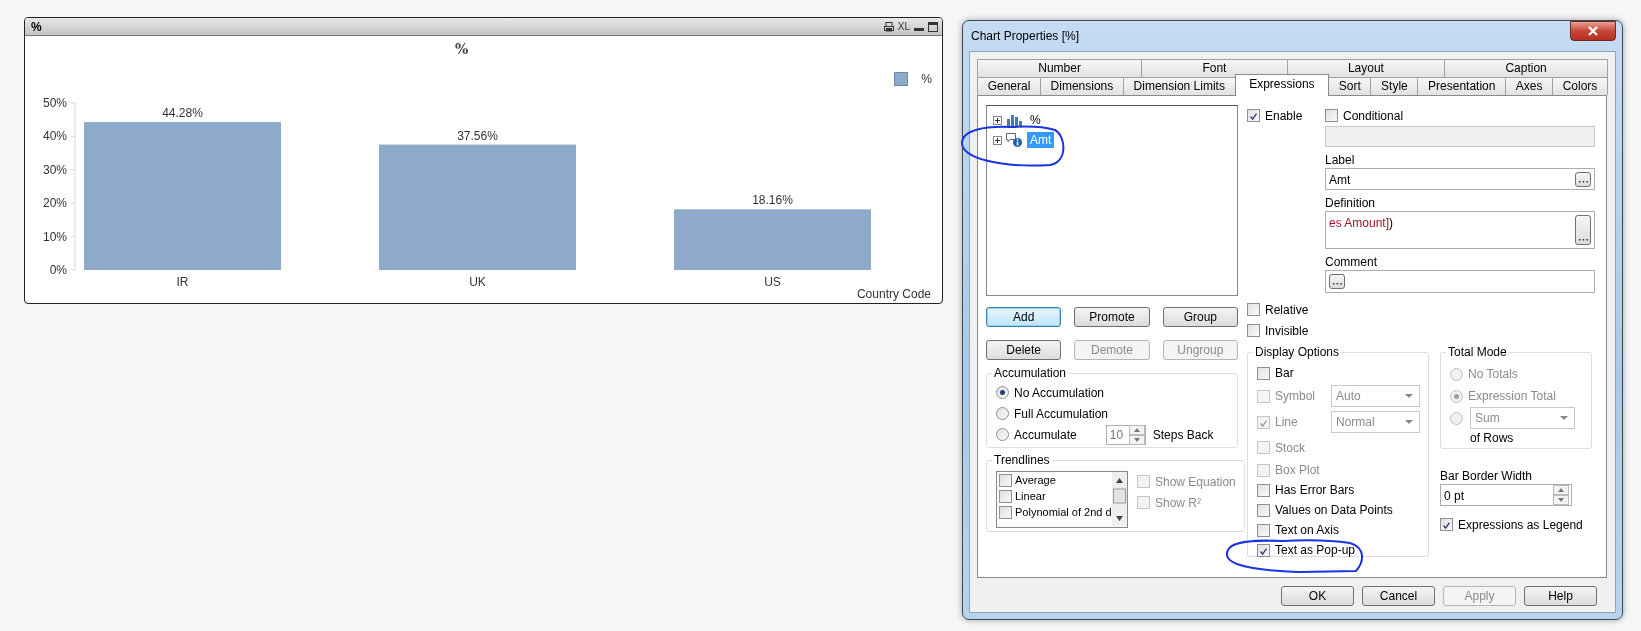 Image resolution: width=1641 pixels, height=631 pixels. I want to click on checkbox-label: Values on Data Points, so click(1334, 510).